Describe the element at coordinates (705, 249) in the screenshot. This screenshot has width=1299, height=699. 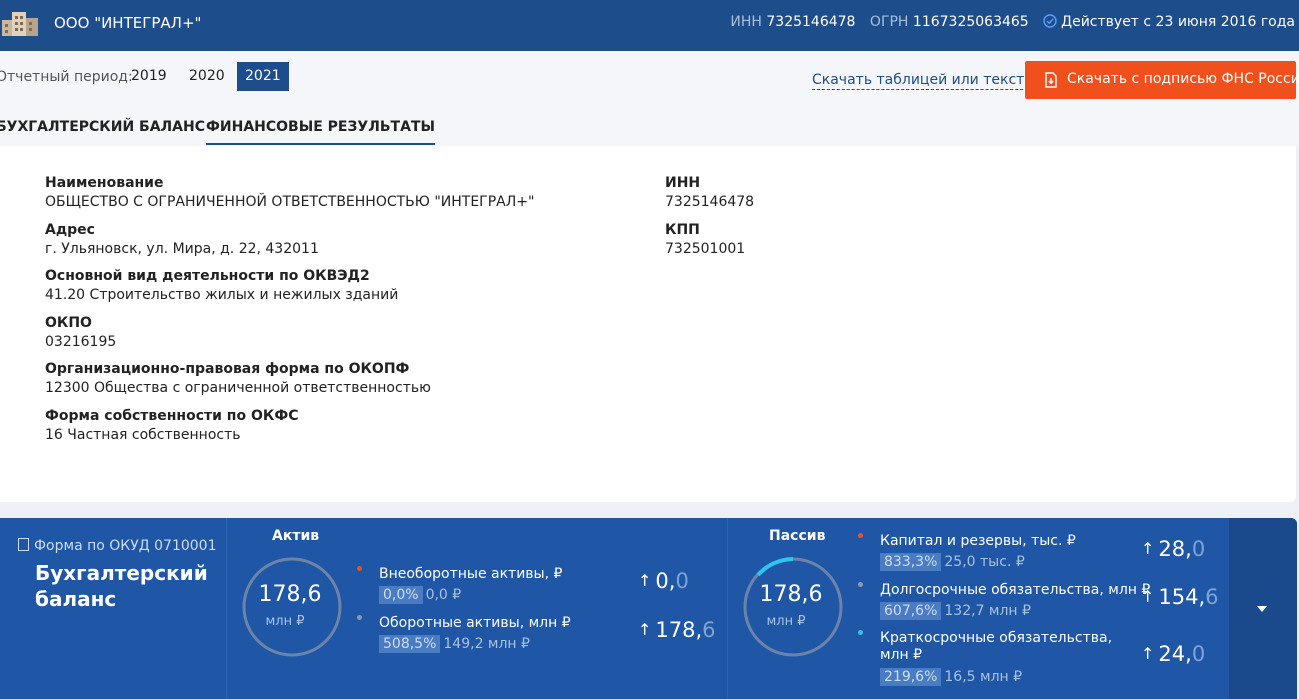
I see `field-value: 732501001` at that location.